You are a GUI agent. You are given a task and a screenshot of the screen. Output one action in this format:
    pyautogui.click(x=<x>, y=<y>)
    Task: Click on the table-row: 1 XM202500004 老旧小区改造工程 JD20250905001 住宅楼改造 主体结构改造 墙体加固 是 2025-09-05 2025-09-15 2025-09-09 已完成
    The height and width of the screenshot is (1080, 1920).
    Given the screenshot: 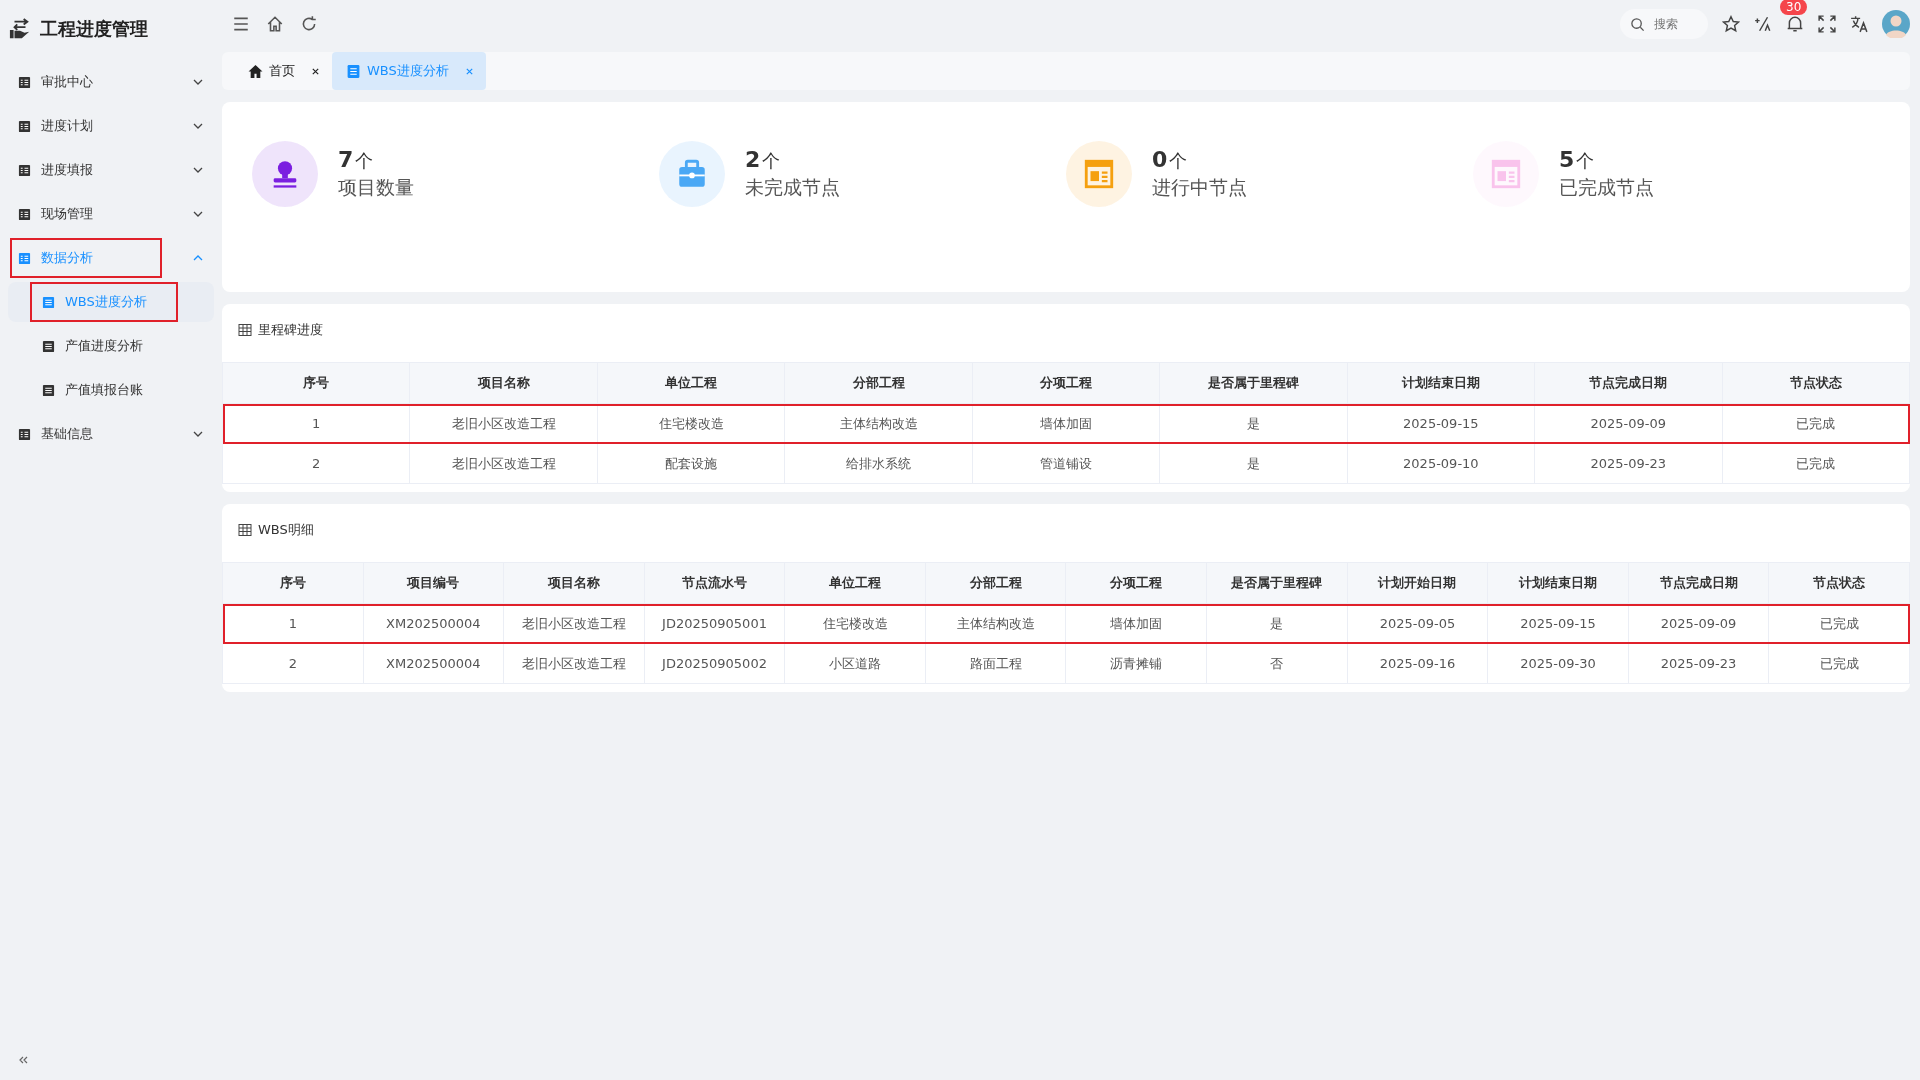 What is the action you would take?
    pyautogui.click(x=1066, y=623)
    